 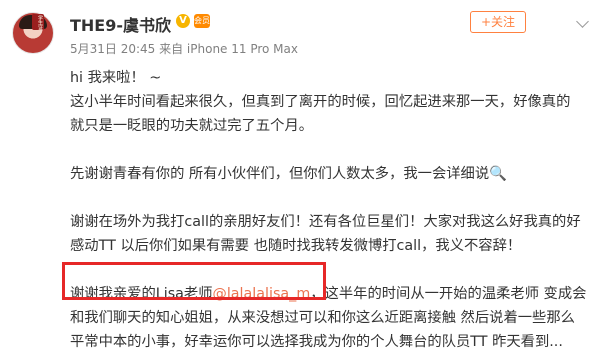 What do you see at coordinates (288, 174) in the screenshot?
I see `content-line: 先谢谢青春有你的 所有小伙伴们，但你们人数太多，我一会详细说🔍` at bounding box center [288, 174].